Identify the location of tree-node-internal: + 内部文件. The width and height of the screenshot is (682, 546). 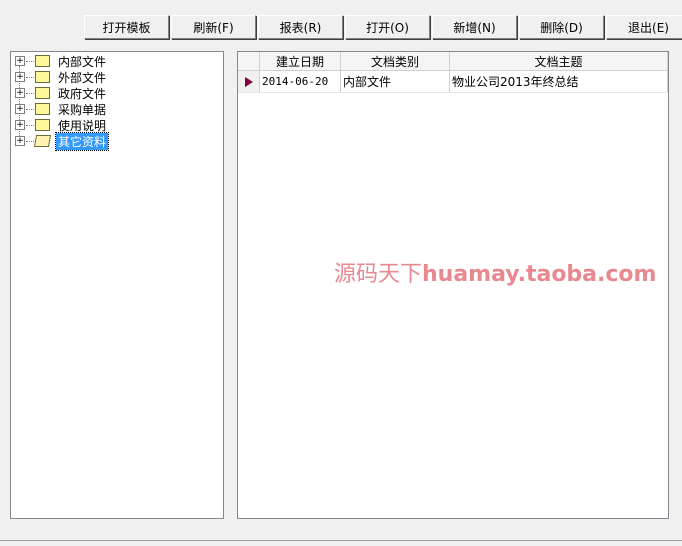
(61, 61).